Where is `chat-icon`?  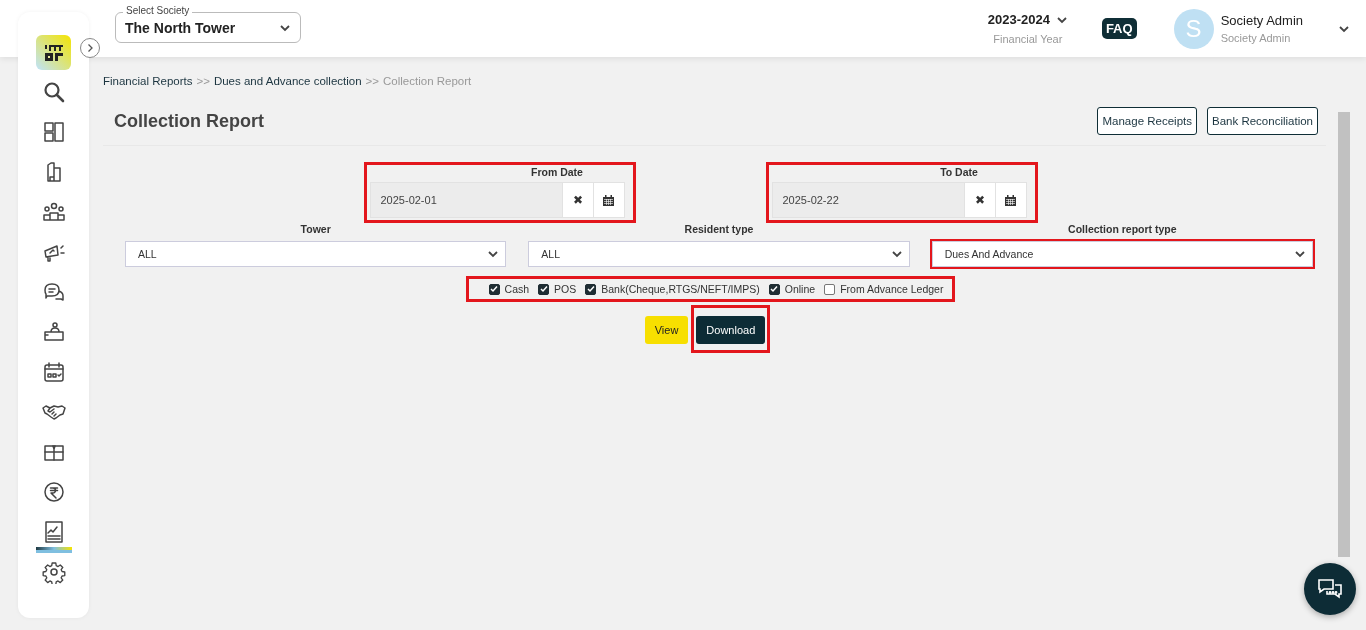 chat-icon is located at coordinates (53, 292).